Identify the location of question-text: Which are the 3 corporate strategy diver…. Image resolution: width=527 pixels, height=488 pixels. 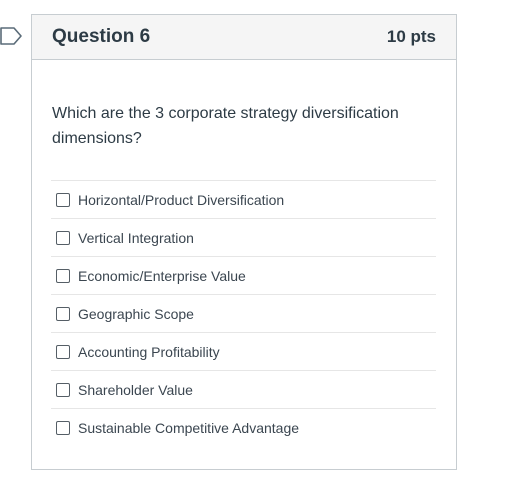
(225, 126).